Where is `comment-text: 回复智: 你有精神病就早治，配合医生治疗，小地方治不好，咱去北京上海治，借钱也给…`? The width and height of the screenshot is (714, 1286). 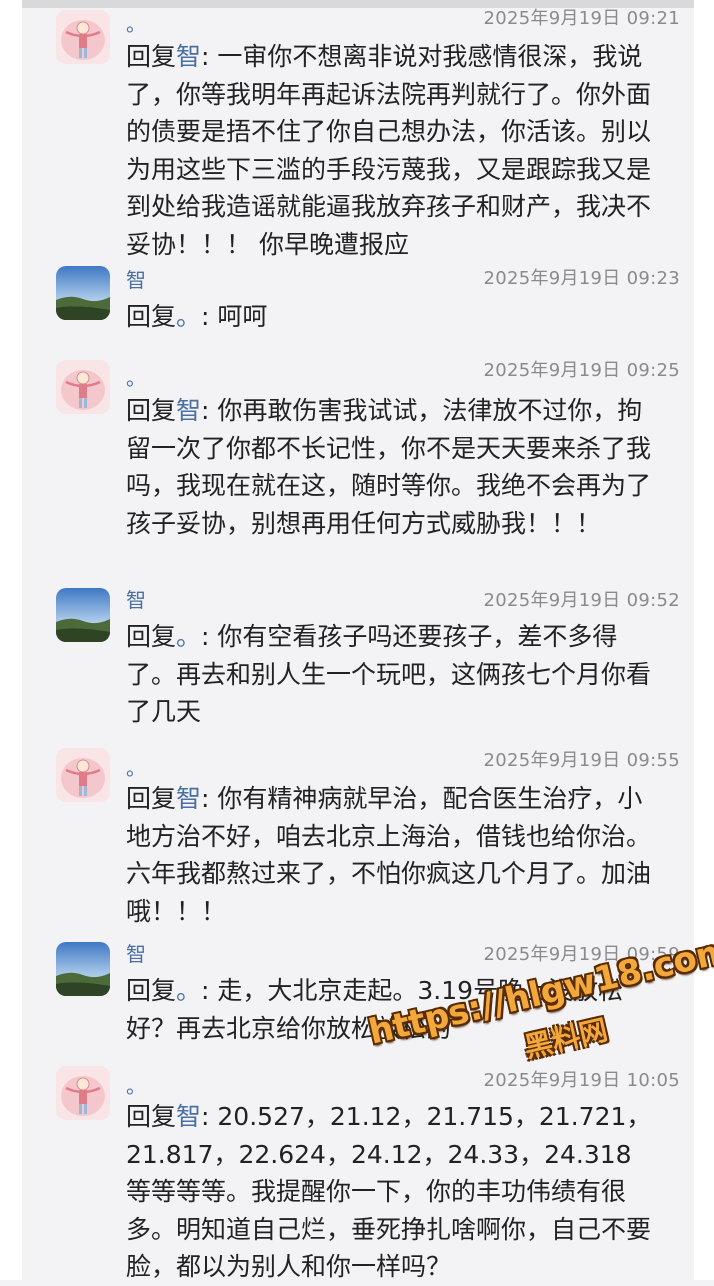 comment-text: 回复智: 你有精神病就早治，配合医生治疗，小地方治不好，咱去北京上海治，借钱也给… is located at coordinates (391, 855).